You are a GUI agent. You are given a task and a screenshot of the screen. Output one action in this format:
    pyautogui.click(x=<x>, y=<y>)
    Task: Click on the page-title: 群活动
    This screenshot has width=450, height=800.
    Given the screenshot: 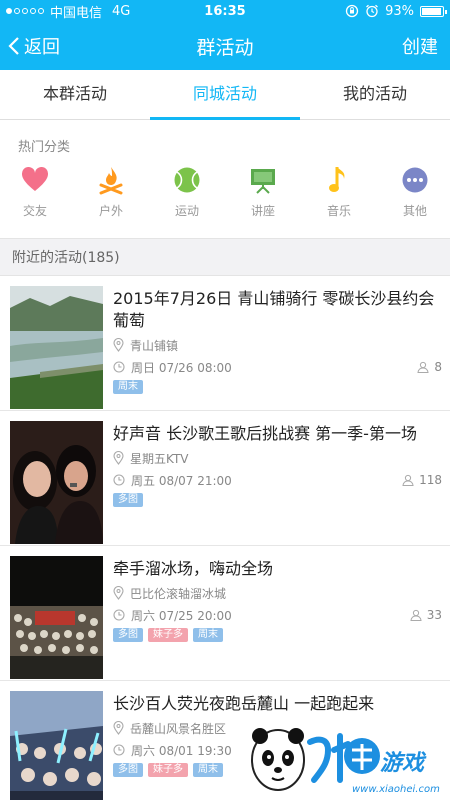 What is the action you would take?
    pyautogui.click(x=225, y=47)
    